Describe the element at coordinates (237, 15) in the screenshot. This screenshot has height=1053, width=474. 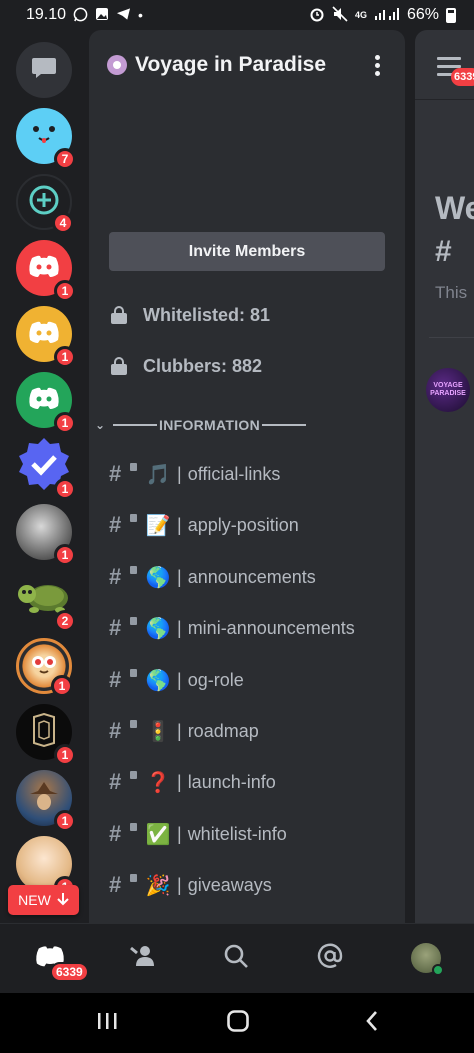
I see `status-bar: 19.10 • 4G 66%` at that location.